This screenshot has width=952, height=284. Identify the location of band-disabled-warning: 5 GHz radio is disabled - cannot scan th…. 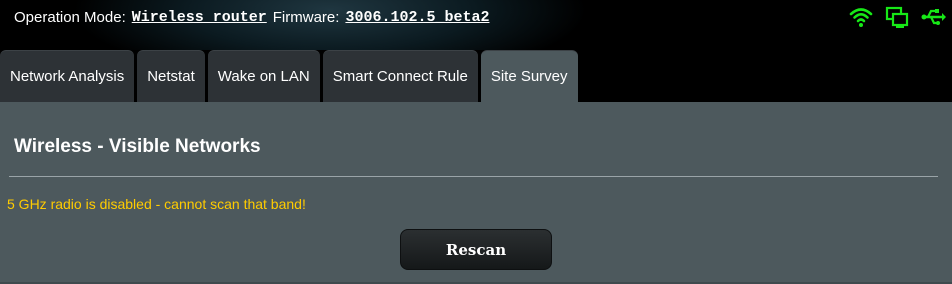
(156, 204).